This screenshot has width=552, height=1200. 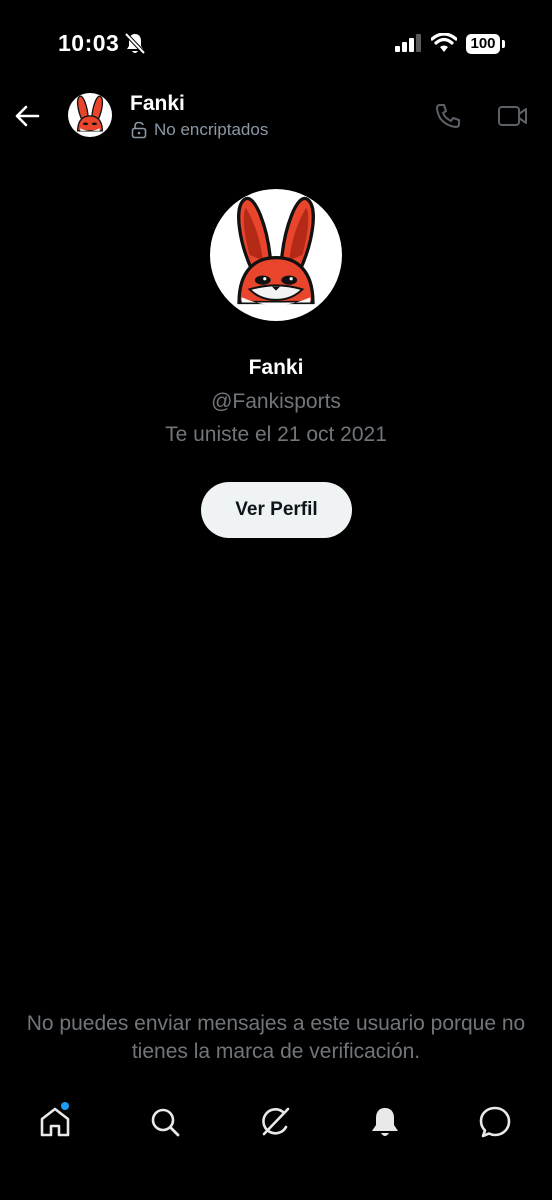 I want to click on nav-search-button, so click(x=165, y=1122).